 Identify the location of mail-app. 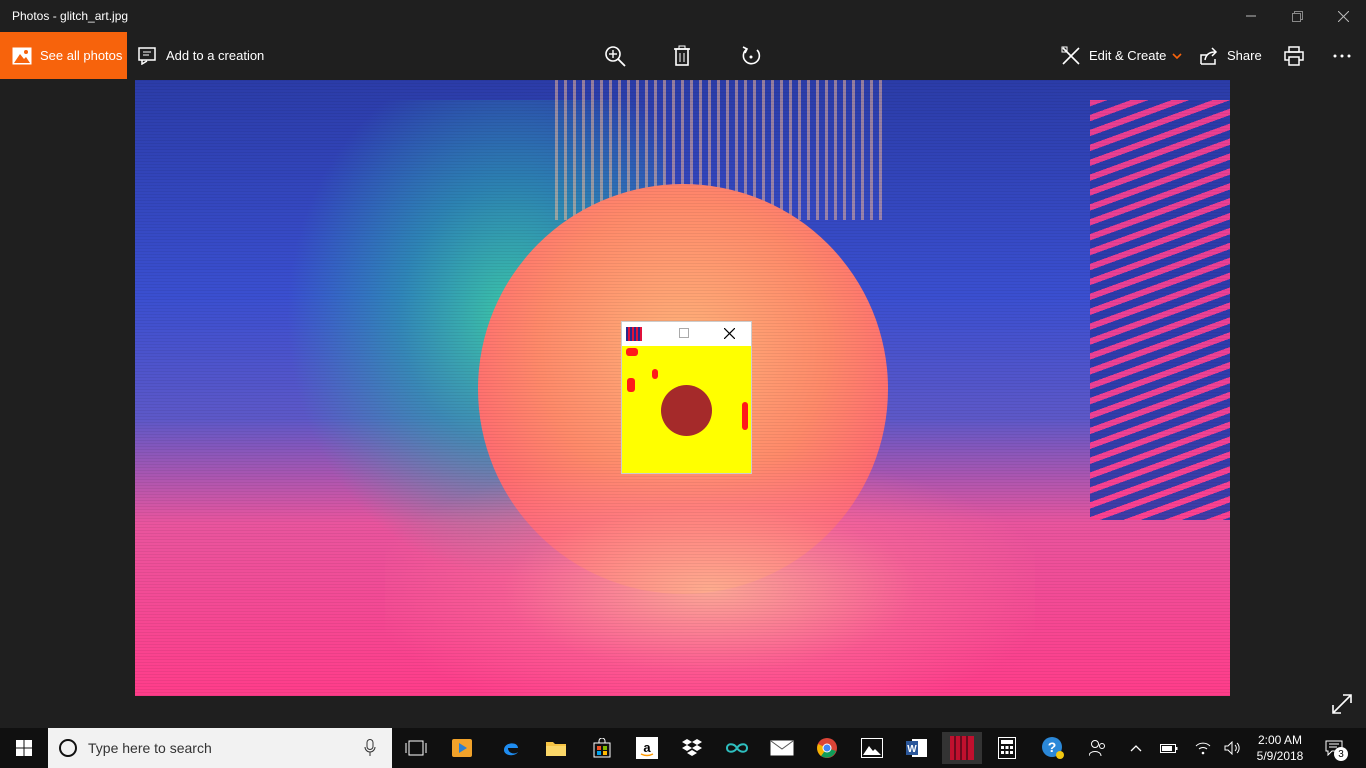
(782, 748).